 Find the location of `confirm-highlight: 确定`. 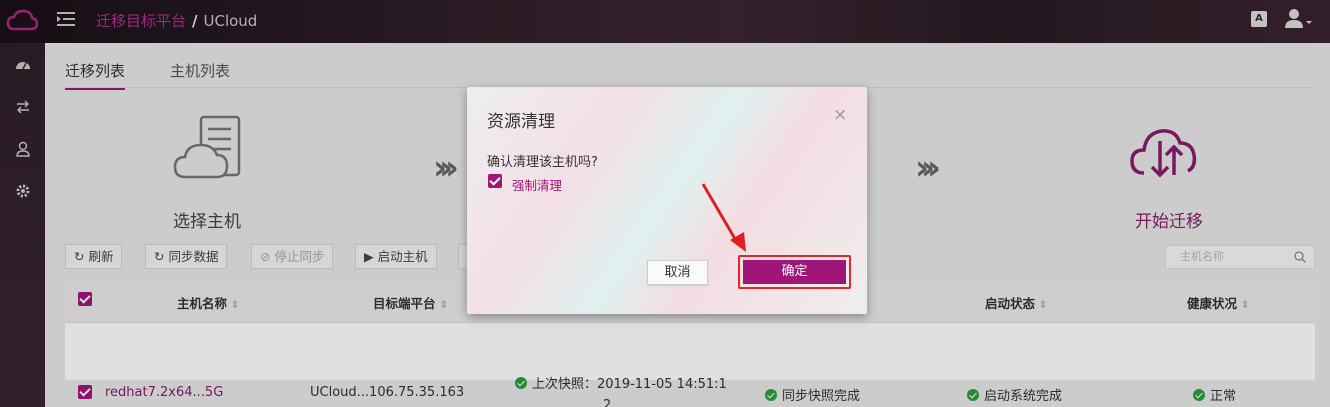

confirm-highlight: 确定 is located at coordinates (794, 272).